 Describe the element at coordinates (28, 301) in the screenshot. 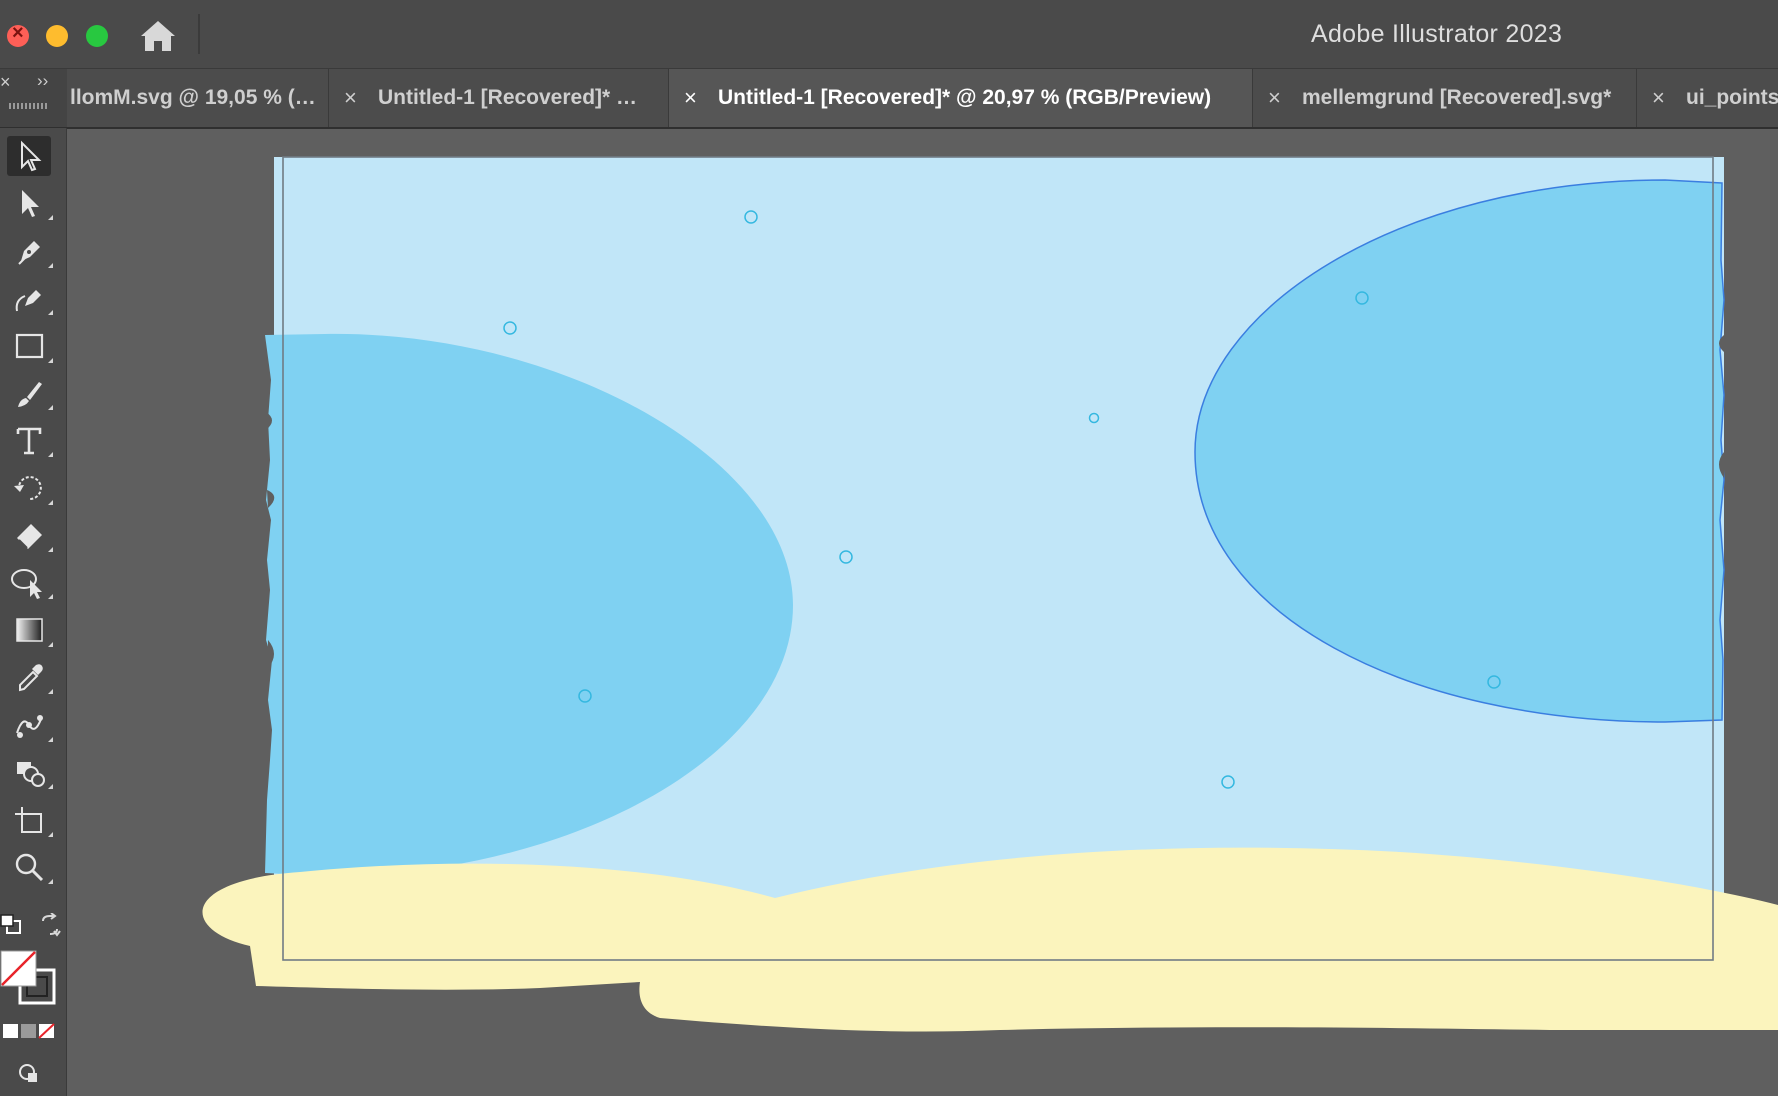

I see `curvature-pen-icon` at that location.